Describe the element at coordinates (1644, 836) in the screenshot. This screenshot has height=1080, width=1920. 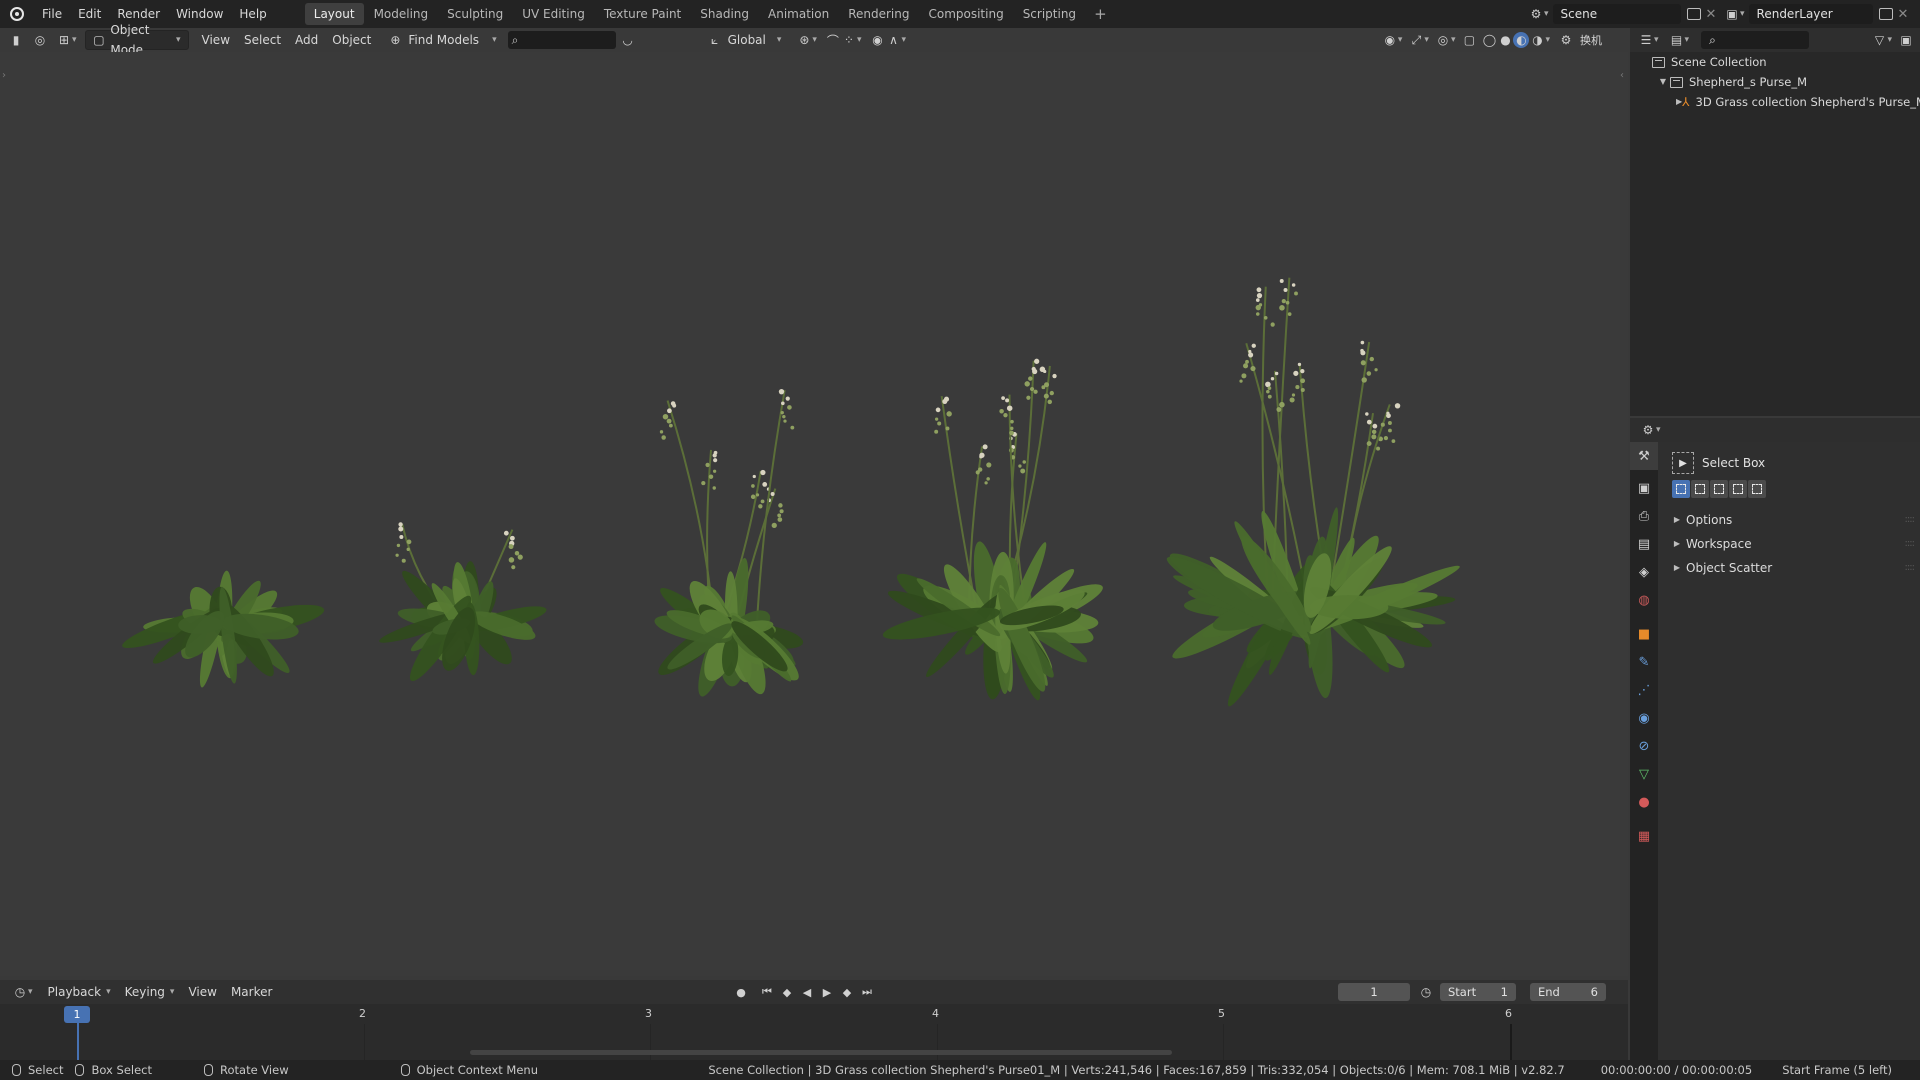
I see `tab-texture-icon: ▦` at that location.